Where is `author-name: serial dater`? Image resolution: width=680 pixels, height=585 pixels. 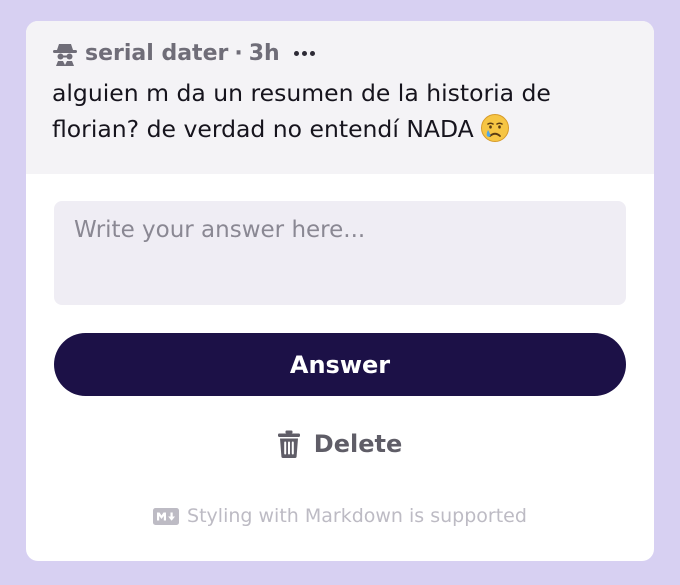
author-name: serial dater is located at coordinates (156, 53).